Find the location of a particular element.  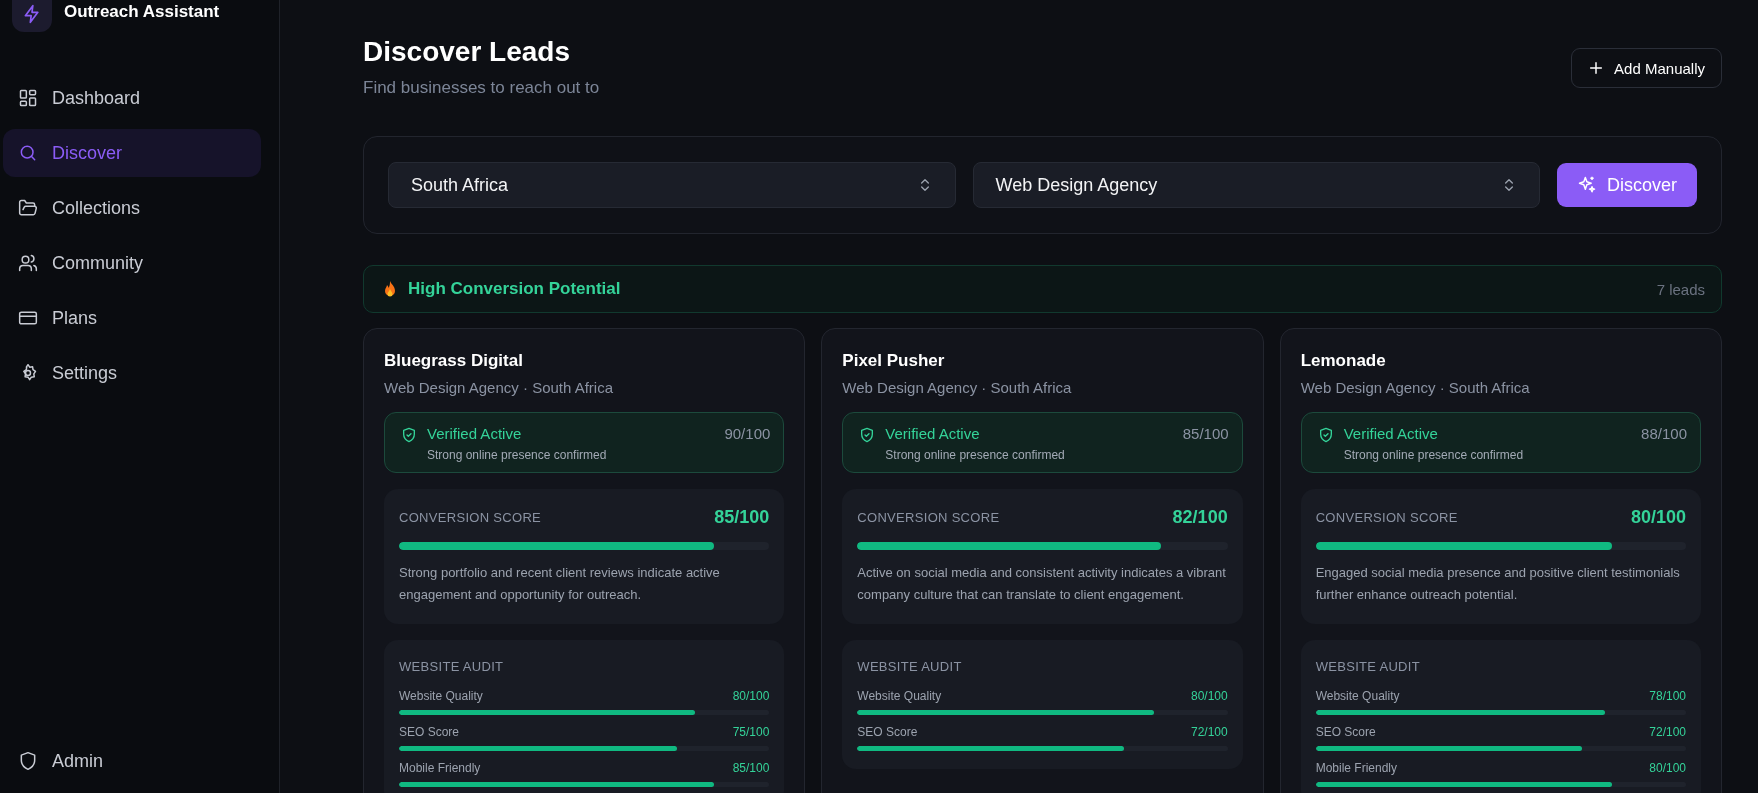

plus-icon is located at coordinates (1596, 68).